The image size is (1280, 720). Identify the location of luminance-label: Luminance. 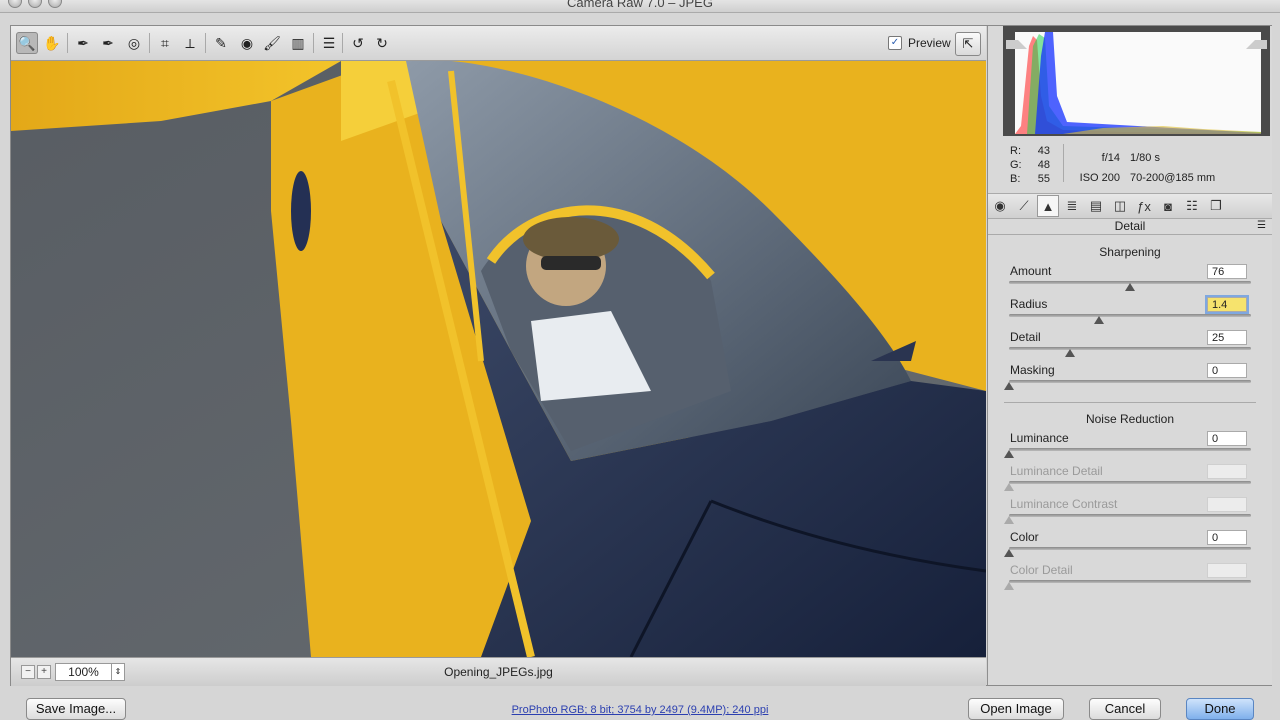
(1039, 438).